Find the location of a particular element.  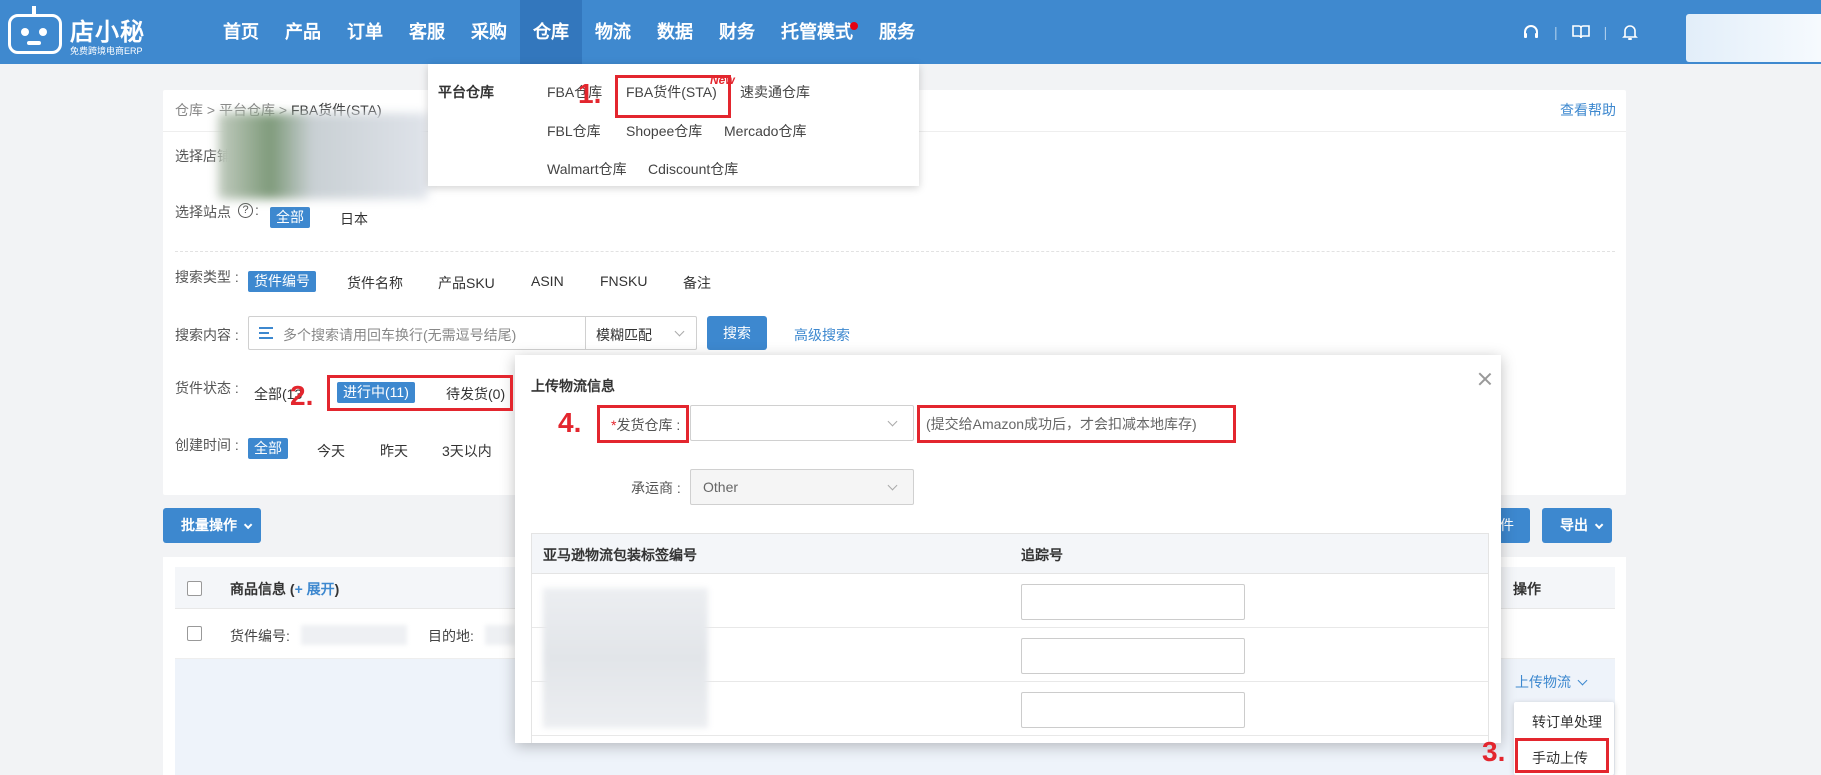

expand-link: + 展开 is located at coordinates (315, 589).